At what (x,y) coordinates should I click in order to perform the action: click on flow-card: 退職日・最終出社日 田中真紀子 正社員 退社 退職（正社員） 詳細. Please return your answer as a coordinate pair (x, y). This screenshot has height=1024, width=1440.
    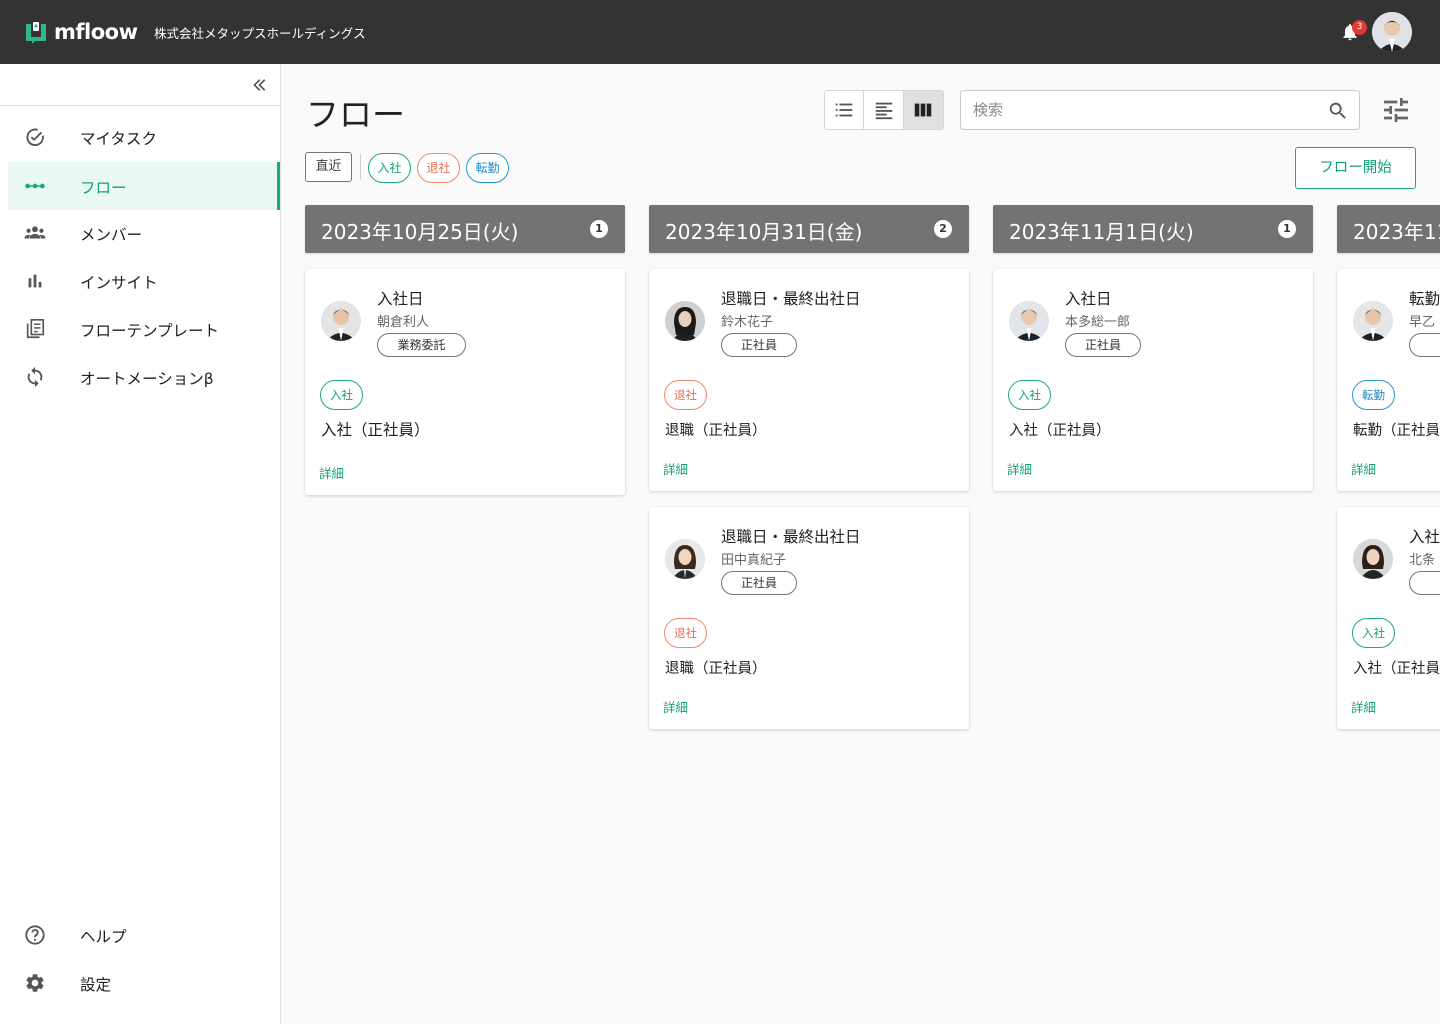
    Looking at the image, I should click on (809, 618).